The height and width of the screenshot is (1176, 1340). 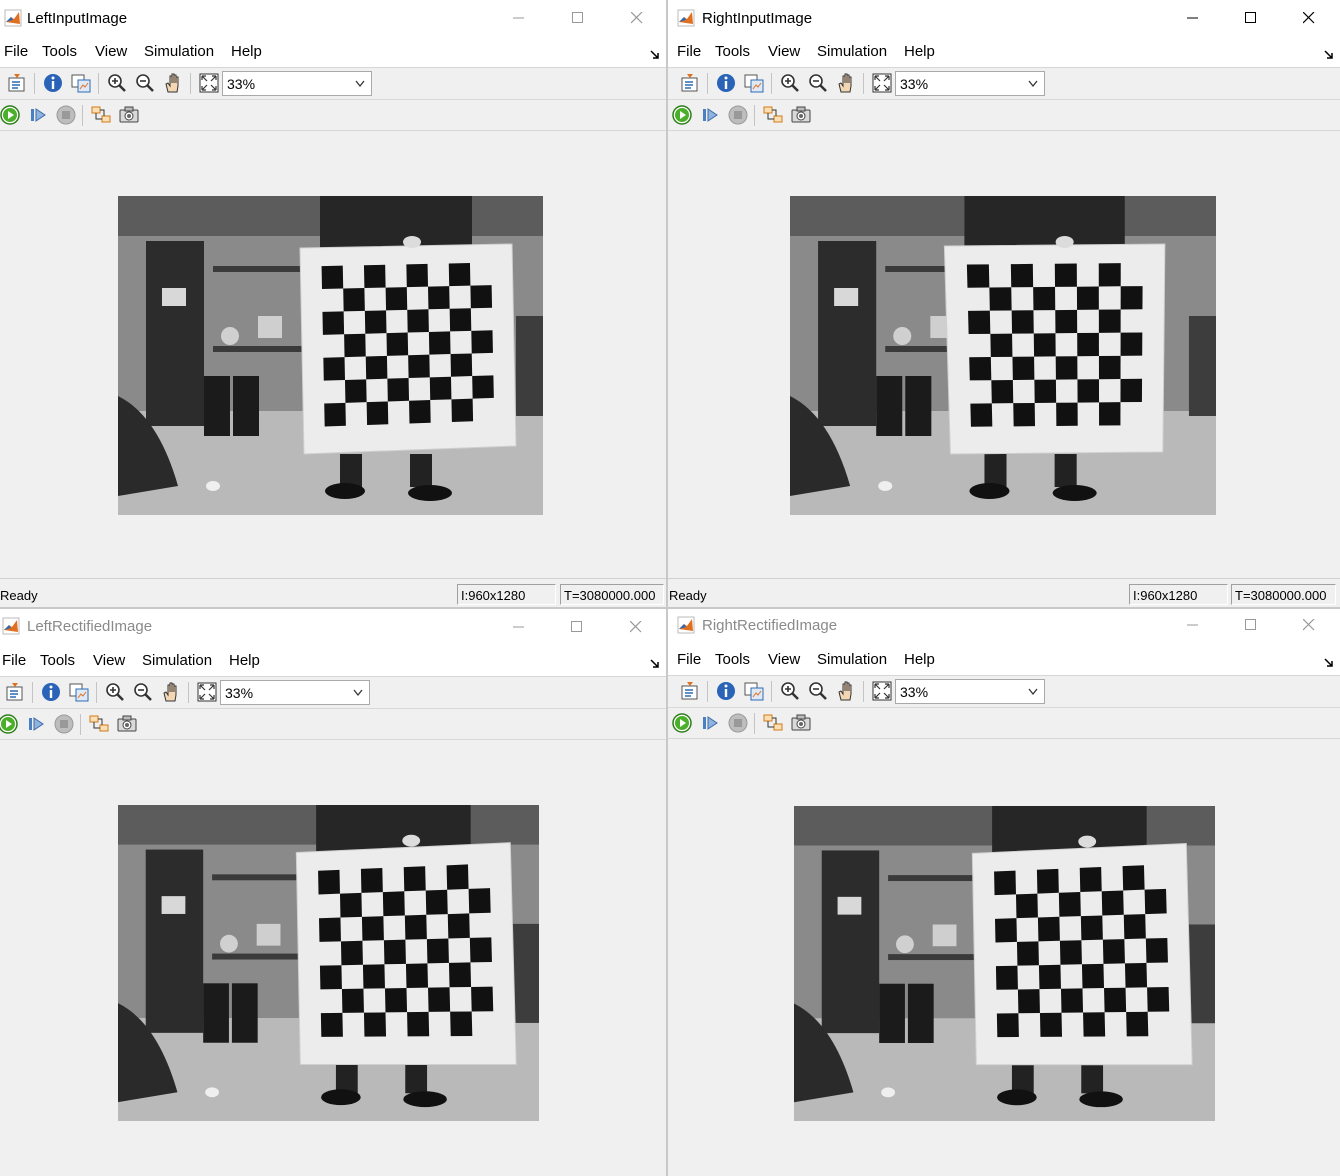 What do you see at coordinates (1004, 18) in the screenshot?
I see `title-bar: RightInputImage` at bounding box center [1004, 18].